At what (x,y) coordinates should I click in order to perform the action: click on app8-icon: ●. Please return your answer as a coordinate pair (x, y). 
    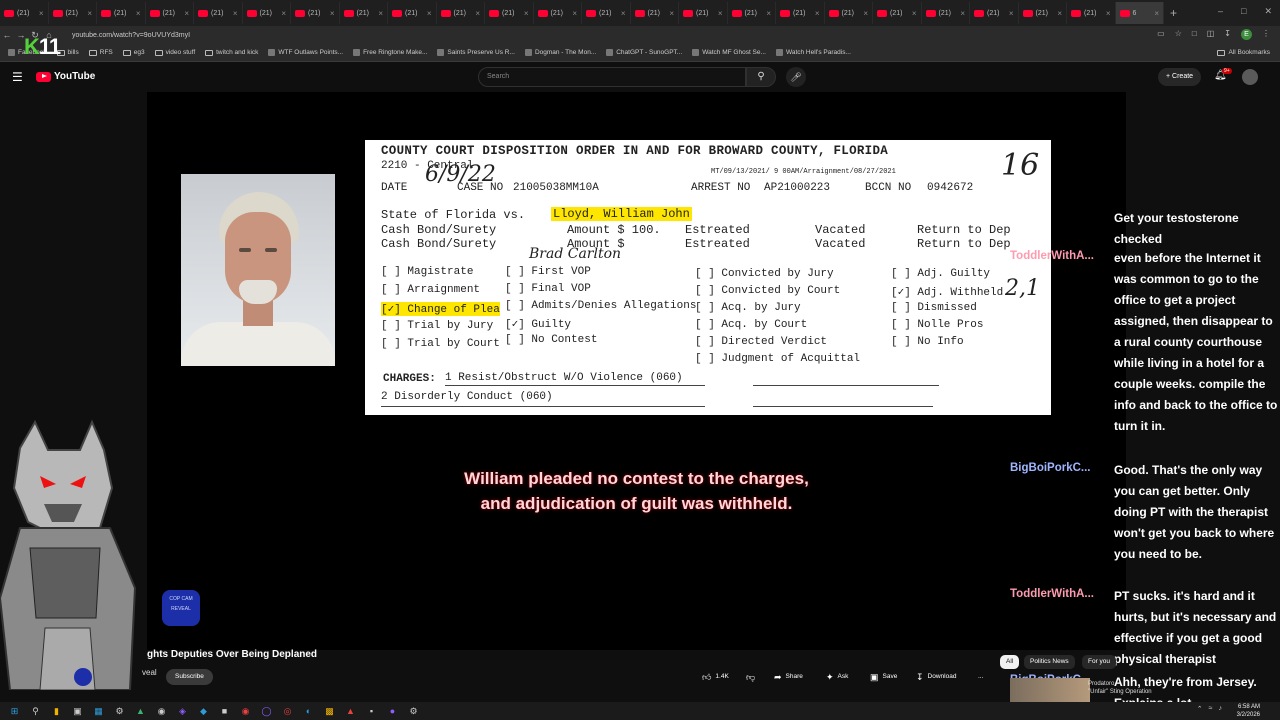
    Looking at the image, I should click on (392, 711).